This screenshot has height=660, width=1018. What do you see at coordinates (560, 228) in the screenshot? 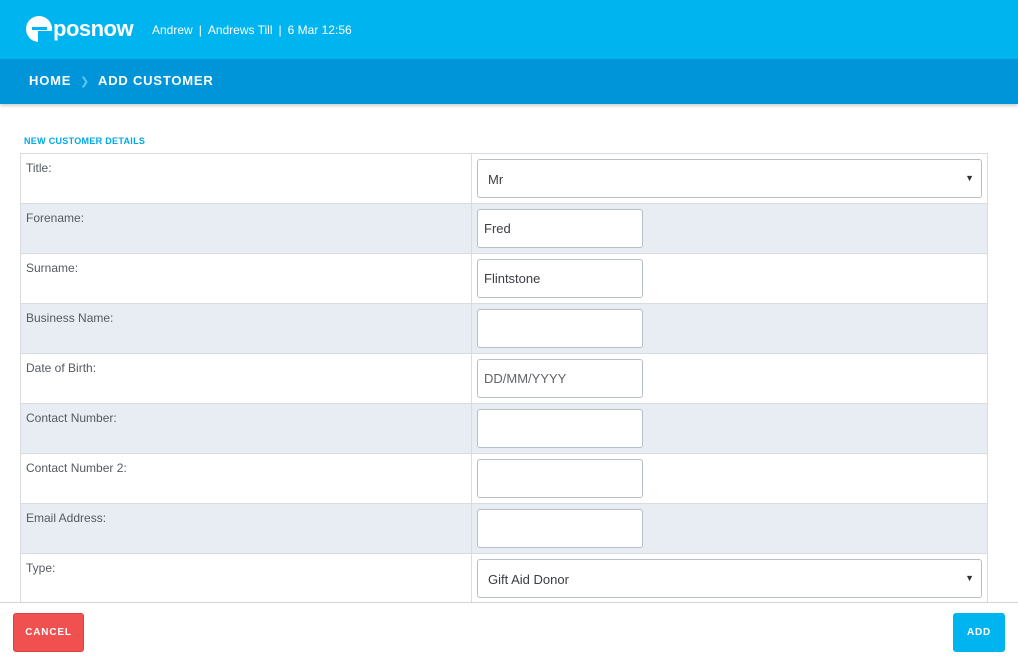
I see `forename-input` at bounding box center [560, 228].